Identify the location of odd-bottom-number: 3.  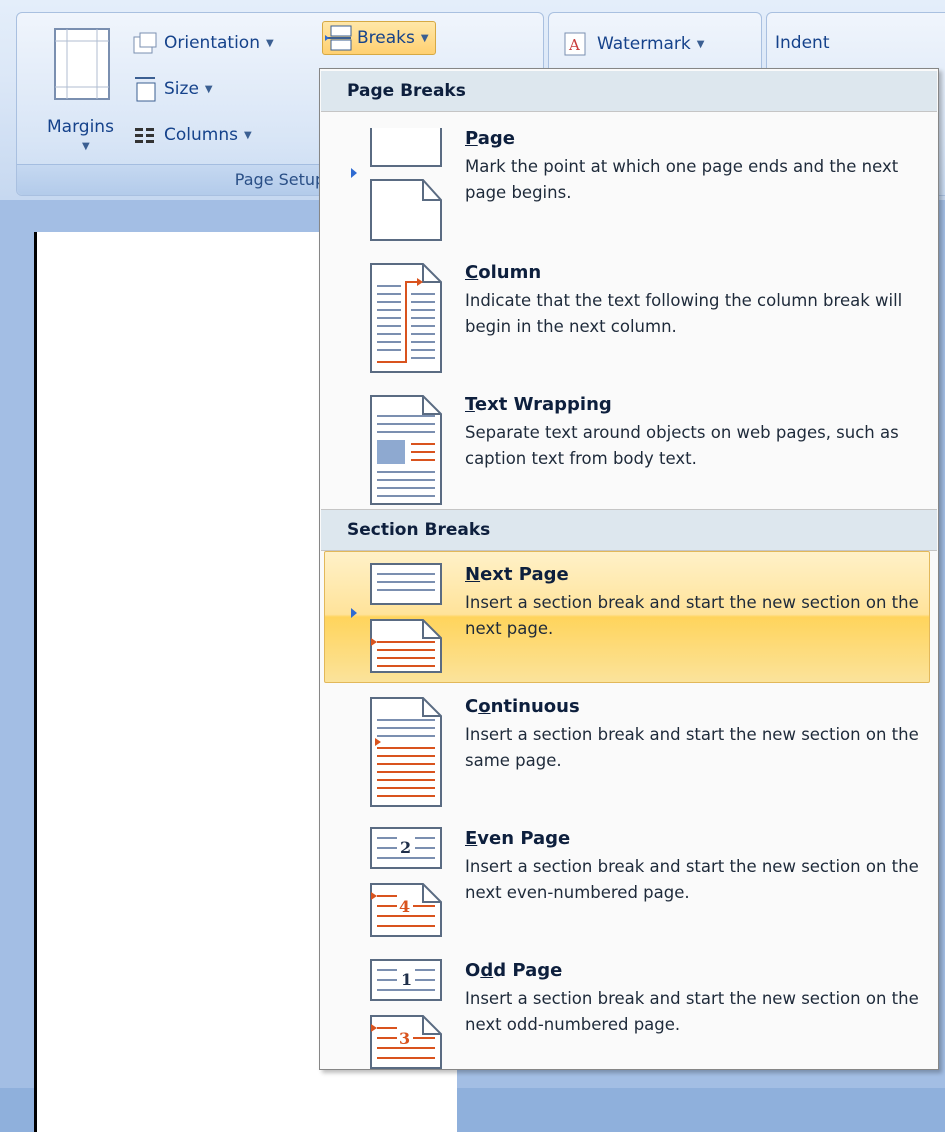
(404, 1038).